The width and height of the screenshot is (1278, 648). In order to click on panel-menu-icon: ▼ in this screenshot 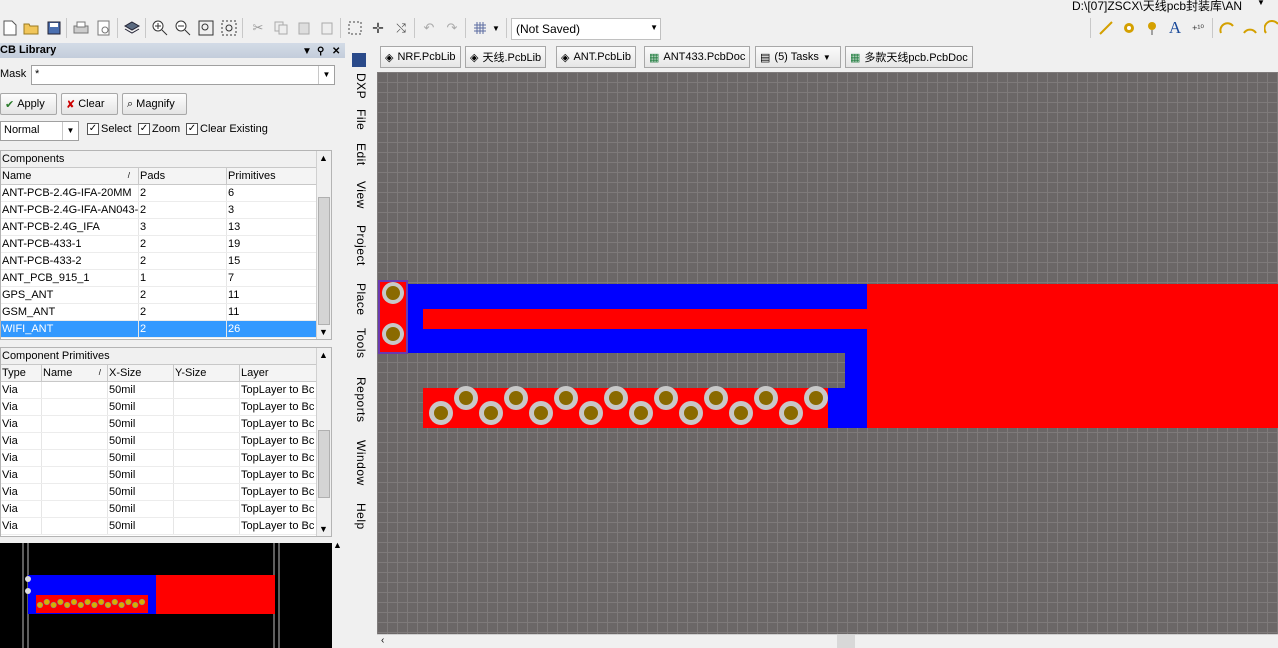, I will do `click(307, 51)`.